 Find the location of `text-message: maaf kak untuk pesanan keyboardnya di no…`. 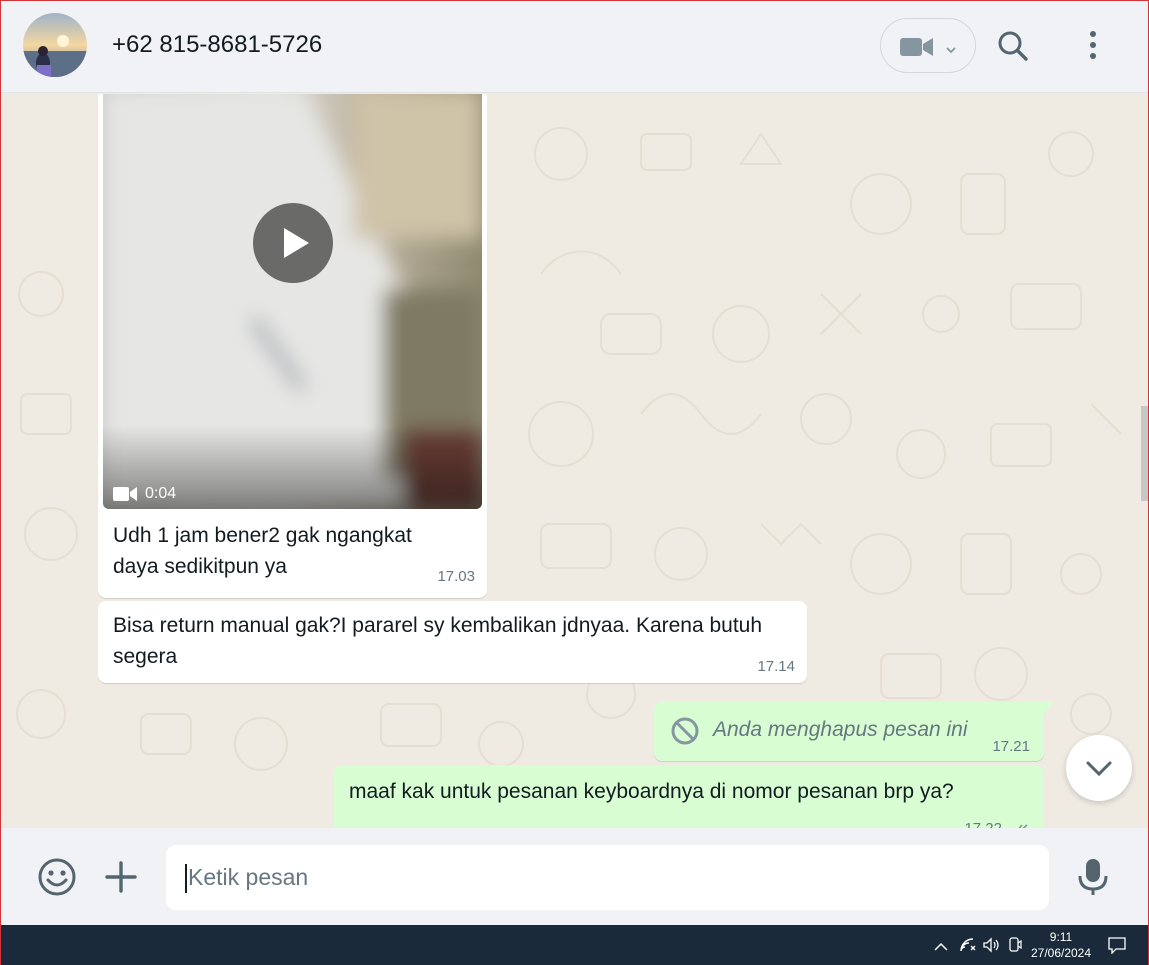

text-message: maaf kak untuk pesanan keyboardnya di no… is located at coordinates (689, 796).